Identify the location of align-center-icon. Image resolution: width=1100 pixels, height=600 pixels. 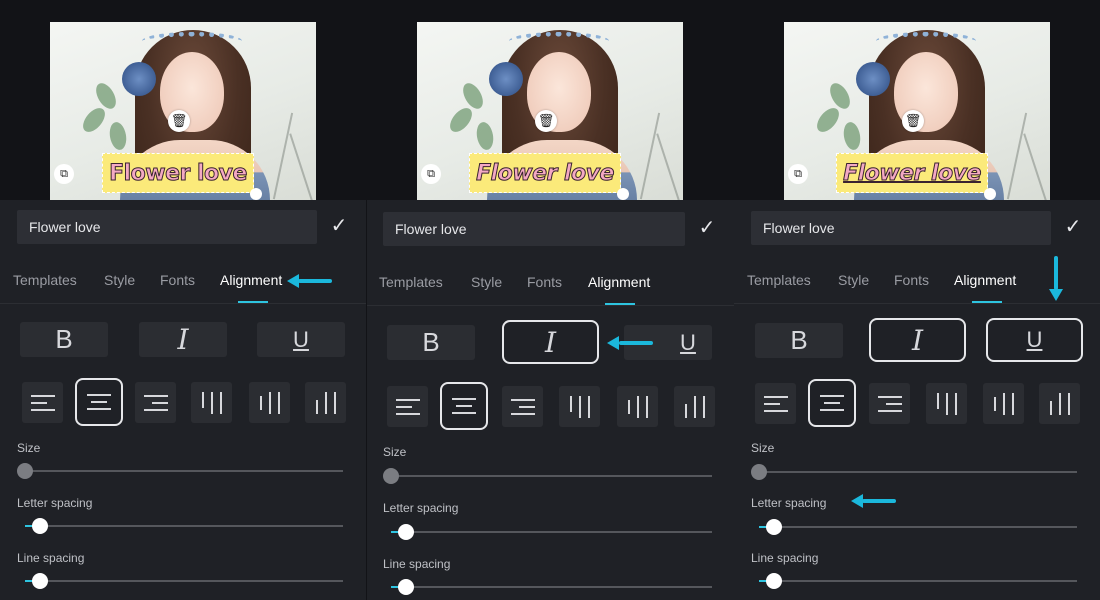
(464, 406).